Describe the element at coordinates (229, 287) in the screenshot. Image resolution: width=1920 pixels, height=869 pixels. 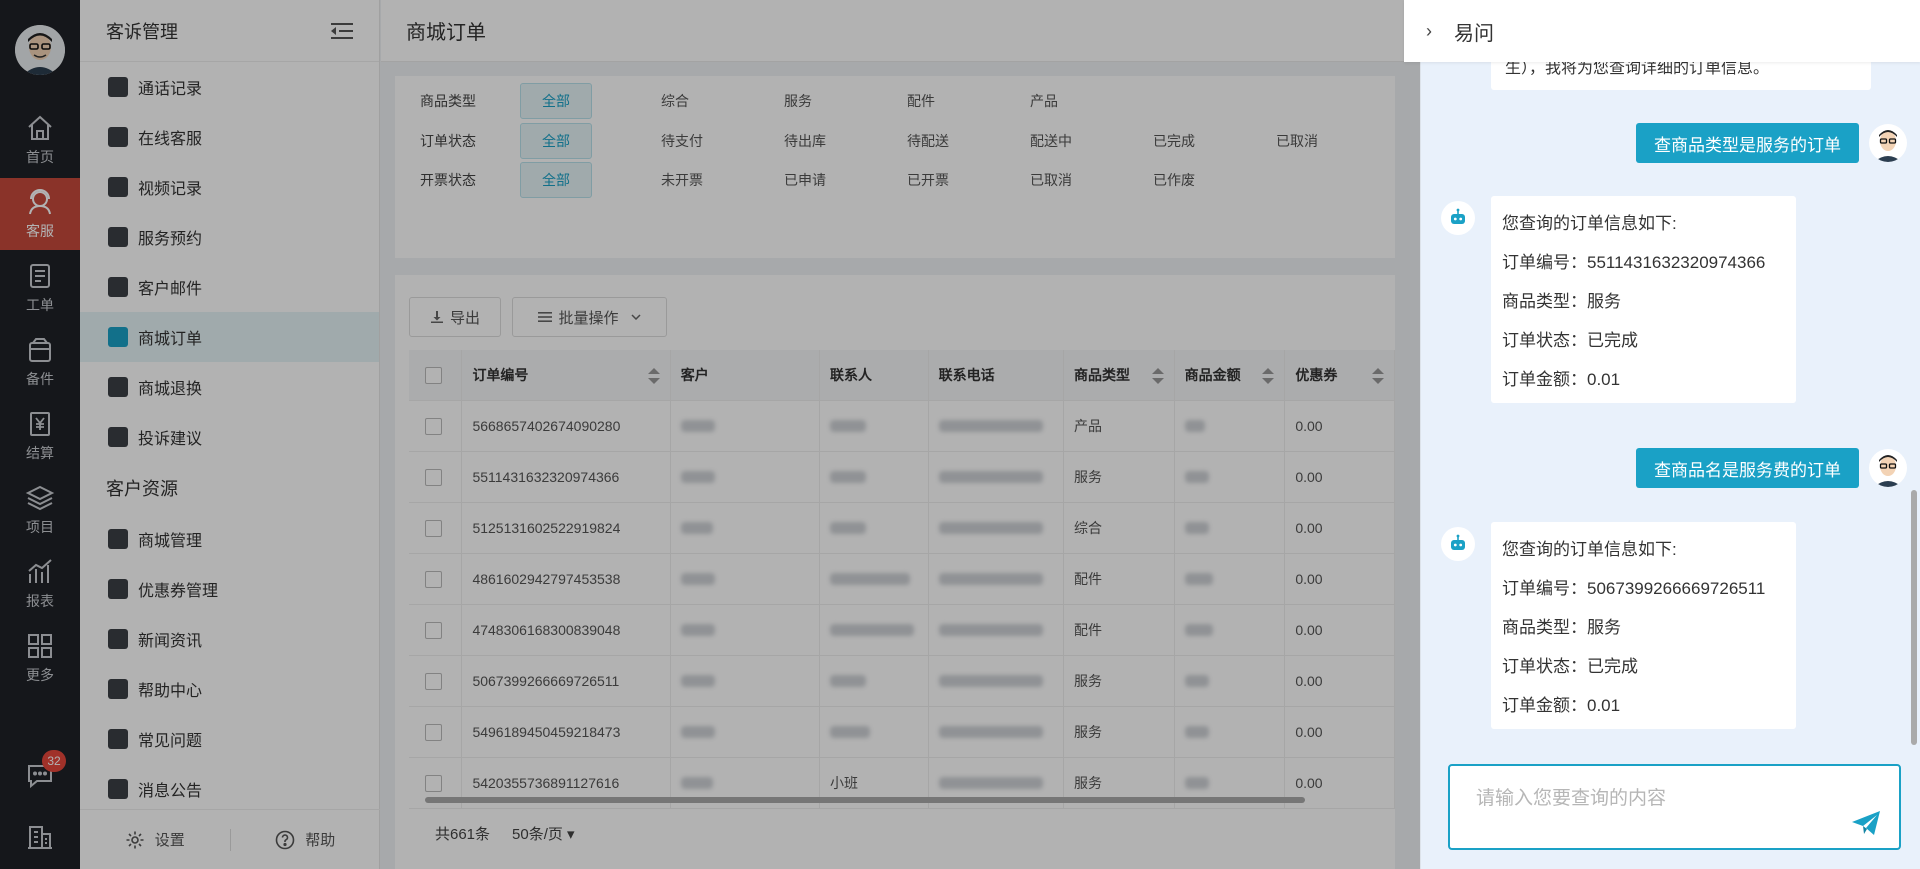
I see `sidebar-item: 客户邮件` at that location.